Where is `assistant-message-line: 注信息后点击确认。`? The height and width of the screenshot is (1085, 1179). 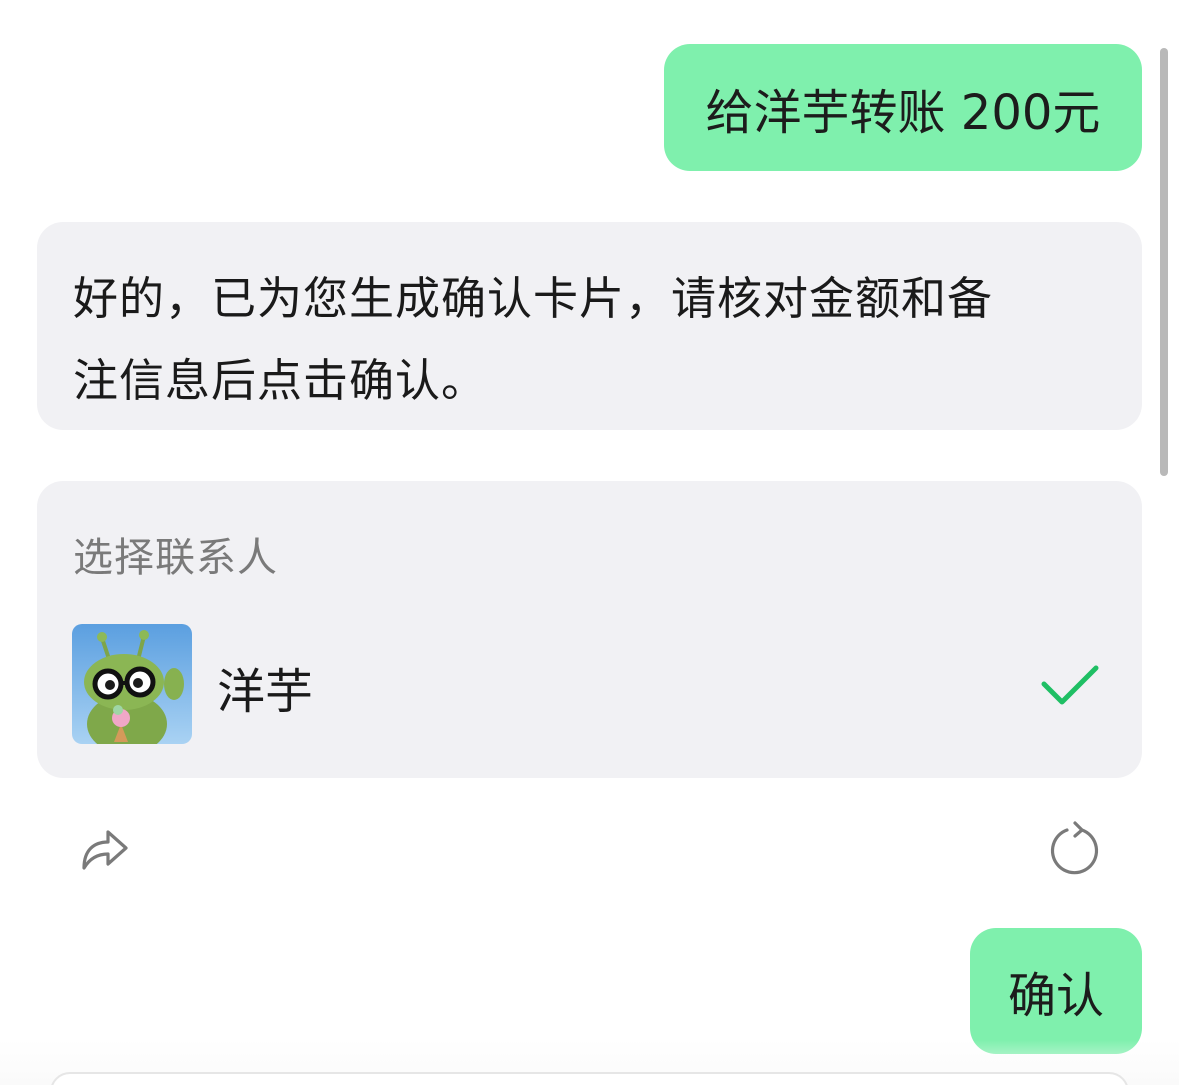 assistant-message-line: 注信息后点击确认。 is located at coordinates (280, 380).